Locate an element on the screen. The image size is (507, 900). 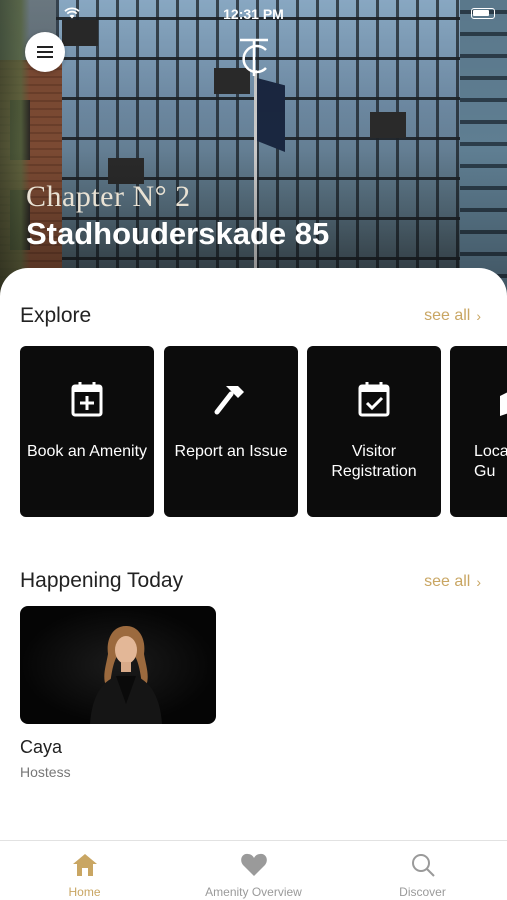
explore-see-all-link: see all › is located at coordinates (452, 316).